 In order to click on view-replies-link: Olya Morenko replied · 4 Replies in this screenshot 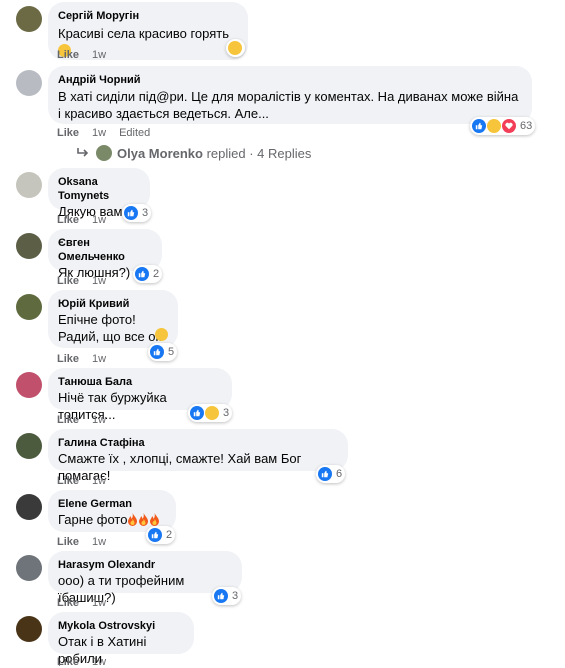, I will do `click(193, 153)`.